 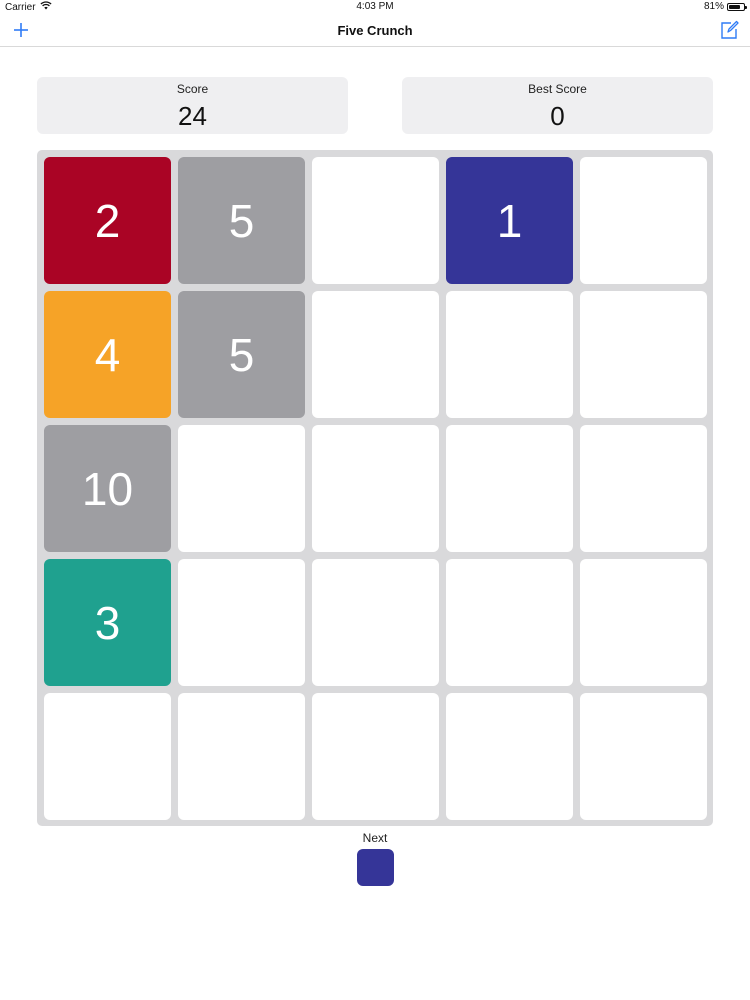 I want to click on battery-fill, so click(x=734, y=6).